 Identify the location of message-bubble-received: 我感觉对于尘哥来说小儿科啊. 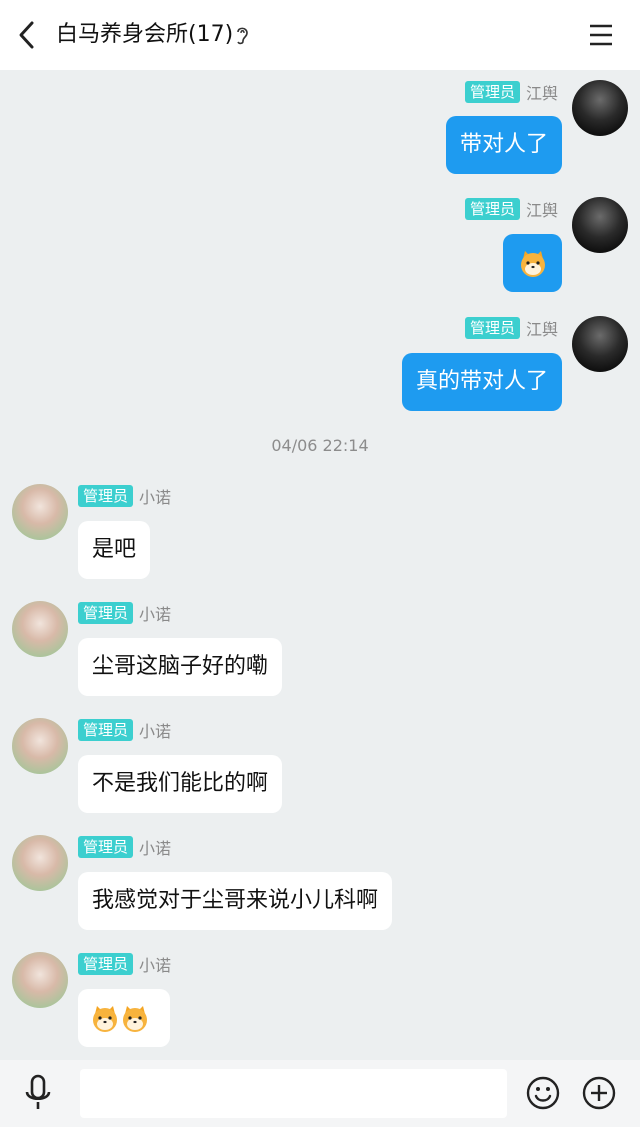
(235, 901).